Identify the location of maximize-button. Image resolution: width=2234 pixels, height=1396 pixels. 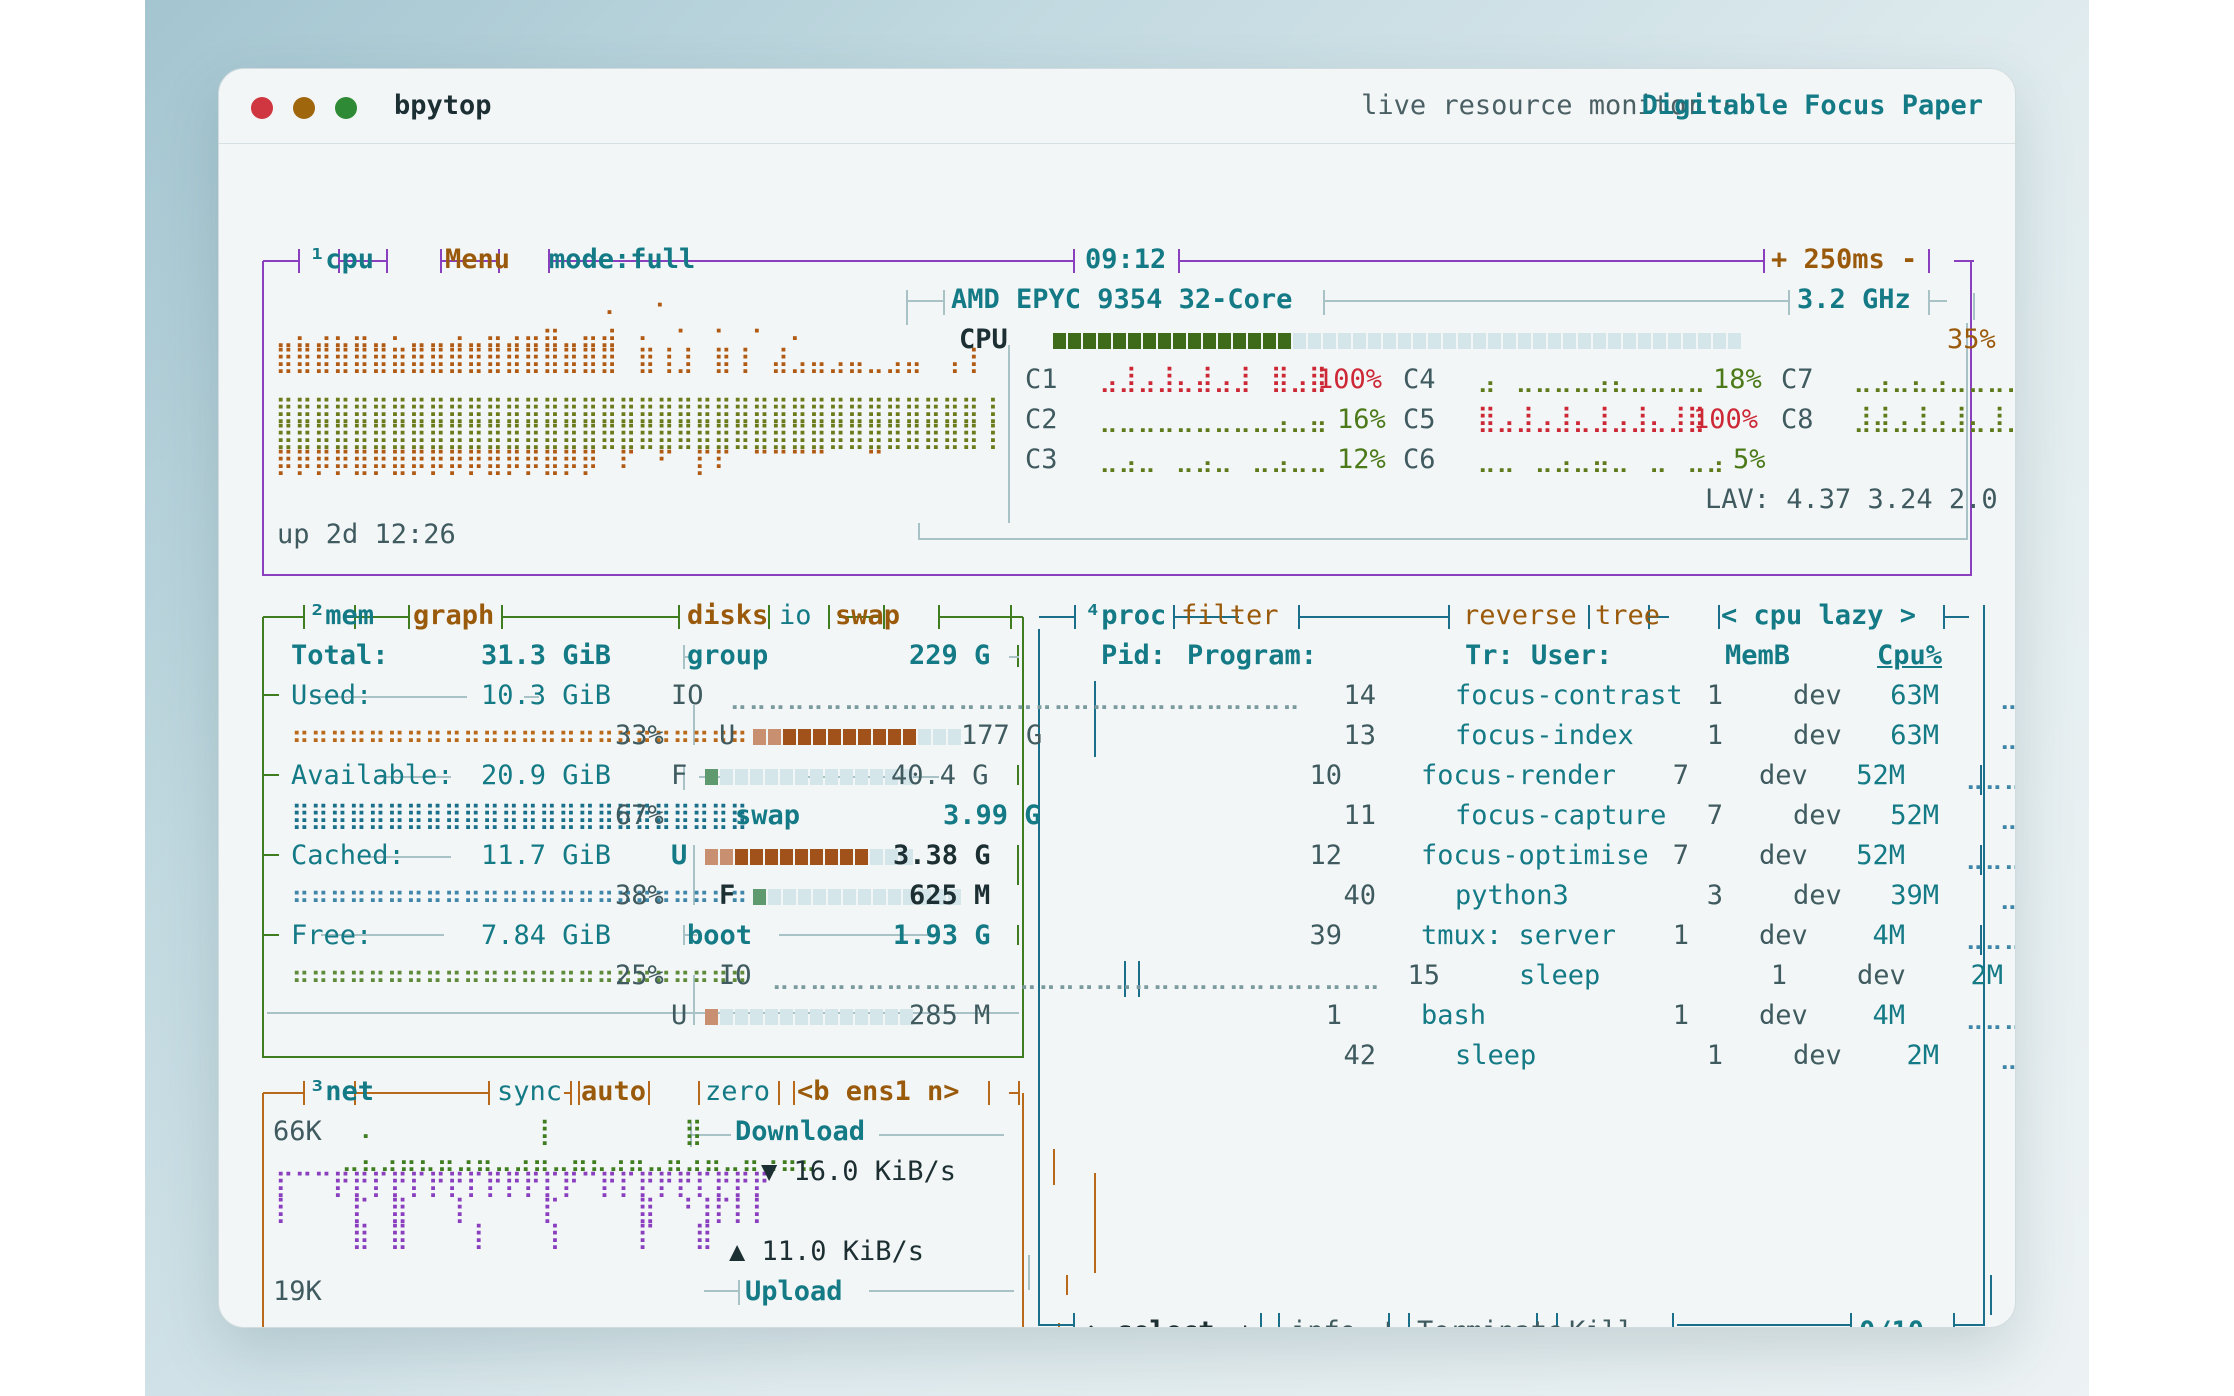
(346, 108).